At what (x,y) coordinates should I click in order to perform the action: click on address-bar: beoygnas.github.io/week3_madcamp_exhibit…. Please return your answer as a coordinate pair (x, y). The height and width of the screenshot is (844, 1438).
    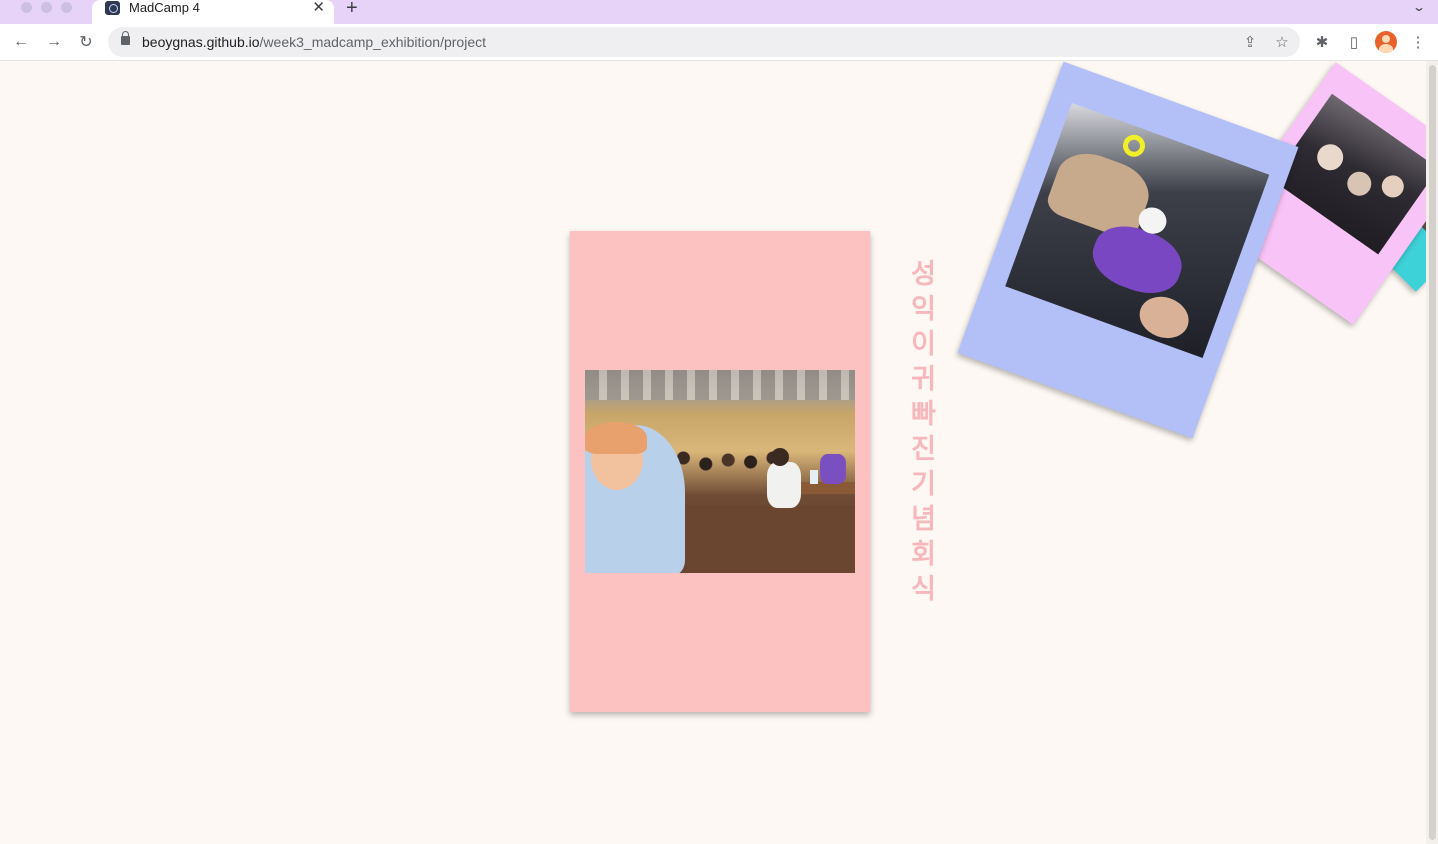
    Looking at the image, I should click on (704, 42).